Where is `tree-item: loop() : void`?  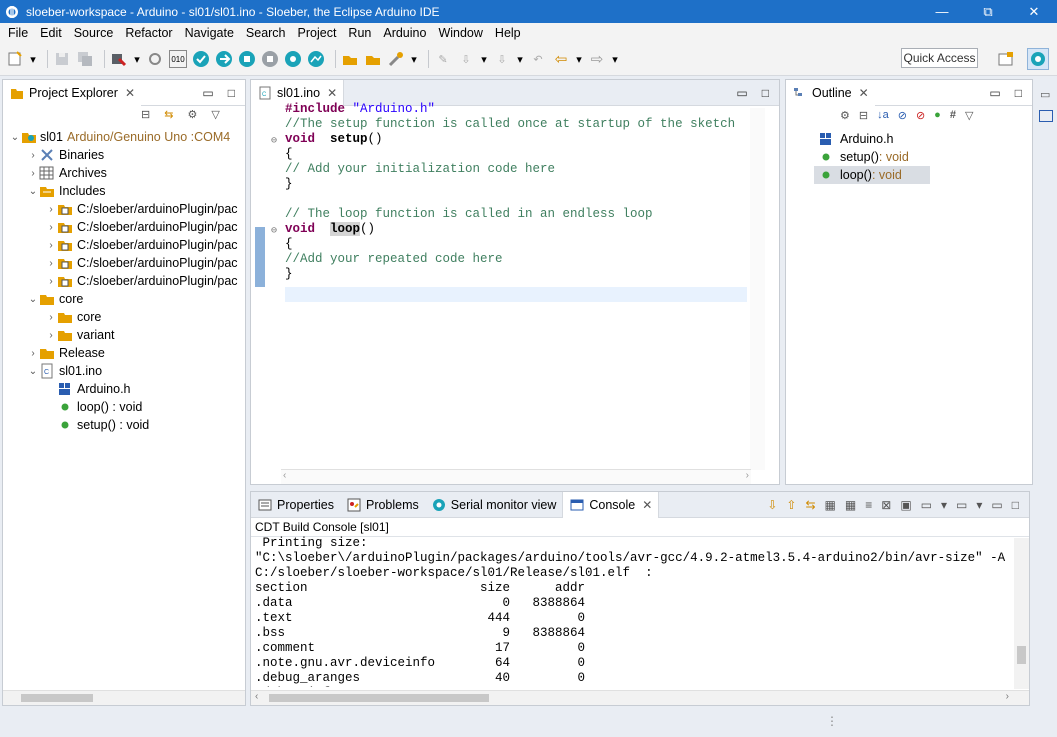 tree-item: loop() : void is located at coordinates (124, 407).